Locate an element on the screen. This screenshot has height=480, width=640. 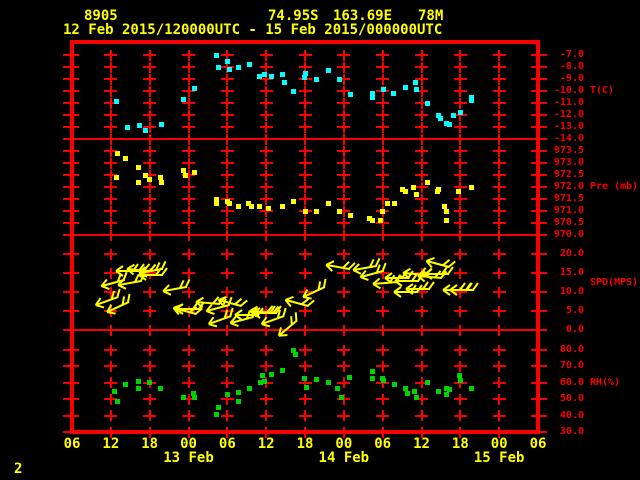
ytick-label-temperature: -11.0 is located at coordinates (568, 102).